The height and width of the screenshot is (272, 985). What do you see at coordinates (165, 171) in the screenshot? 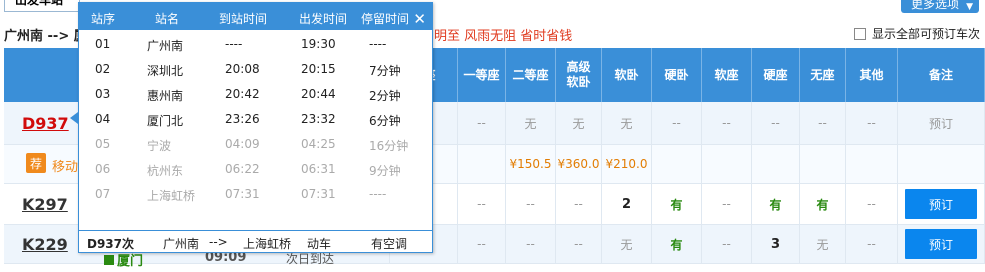
I see `stop-name: 杭州东` at bounding box center [165, 171].